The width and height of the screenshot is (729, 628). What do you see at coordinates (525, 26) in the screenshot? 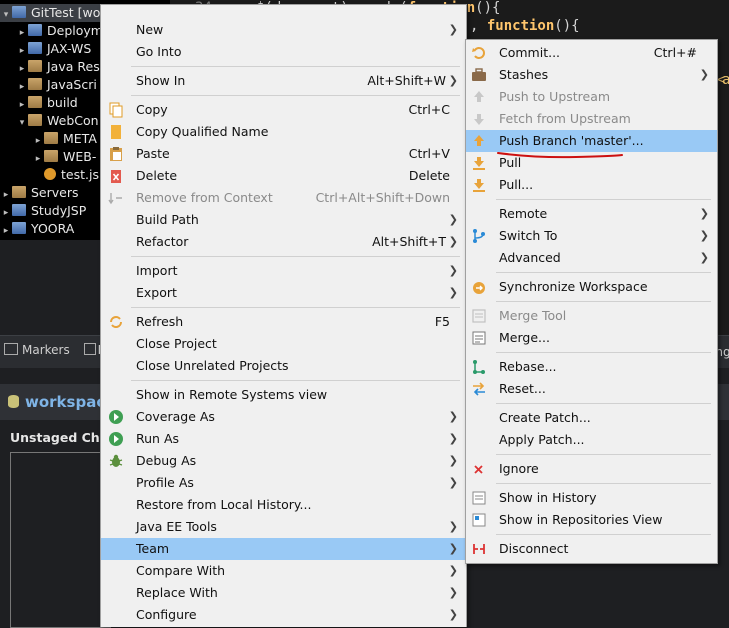
I see `code-line: , function(){` at bounding box center [525, 26].